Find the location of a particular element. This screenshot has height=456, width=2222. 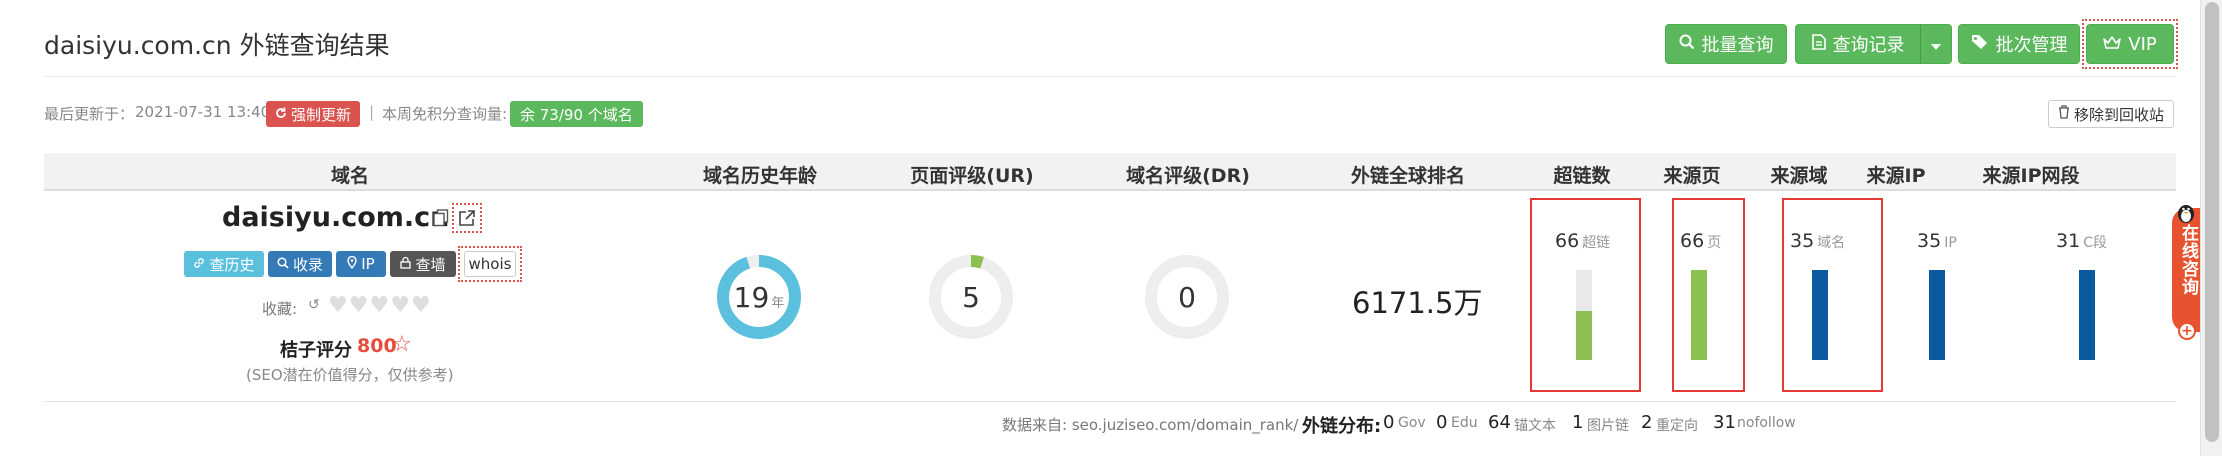

history-age-value: 19 is located at coordinates (751, 297).